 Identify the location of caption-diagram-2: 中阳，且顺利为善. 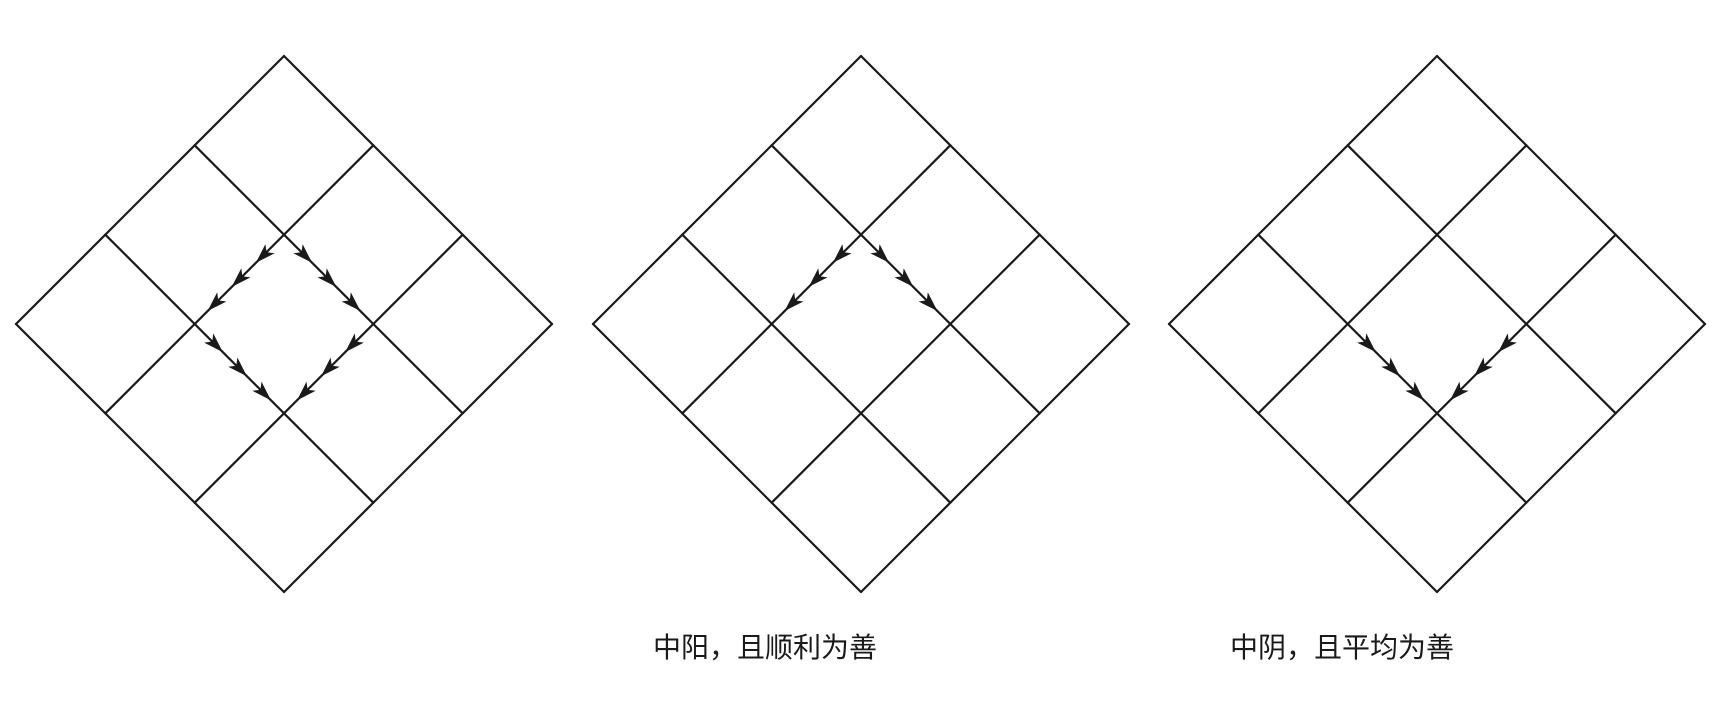
(764, 647).